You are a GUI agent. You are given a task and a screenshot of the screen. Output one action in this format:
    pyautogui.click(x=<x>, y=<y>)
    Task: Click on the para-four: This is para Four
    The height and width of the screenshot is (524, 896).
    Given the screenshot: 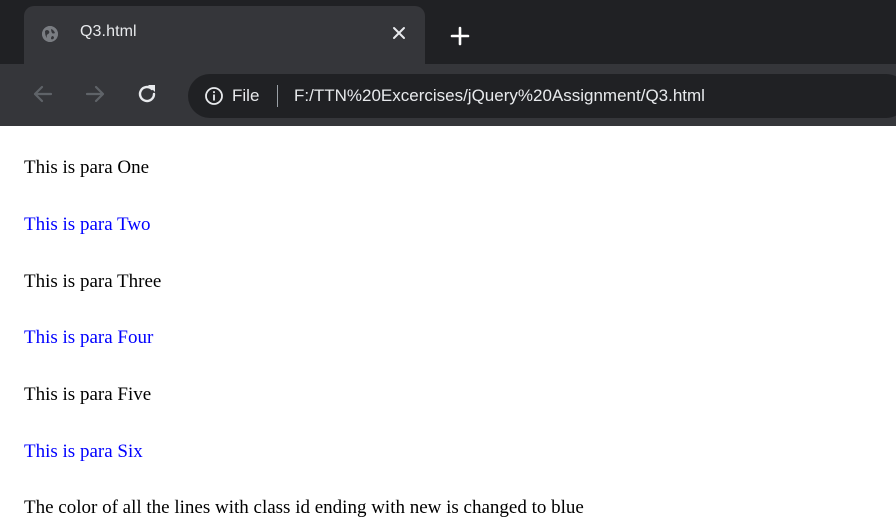 What is the action you would take?
    pyautogui.click(x=89, y=337)
    